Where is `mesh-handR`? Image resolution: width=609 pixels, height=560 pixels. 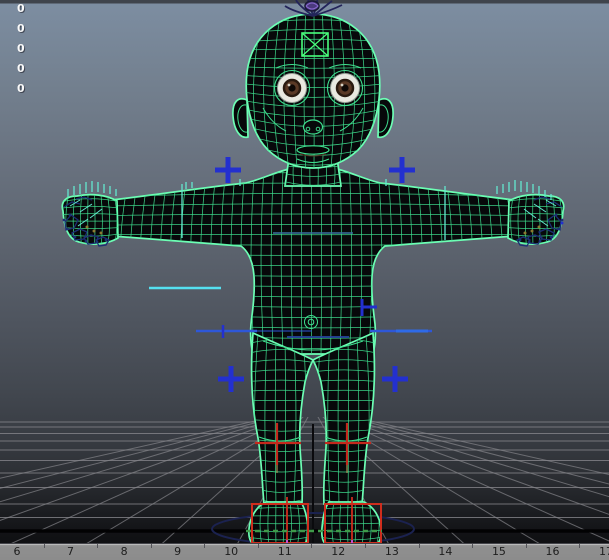 mesh-handR is located at coordinates (536, 219).